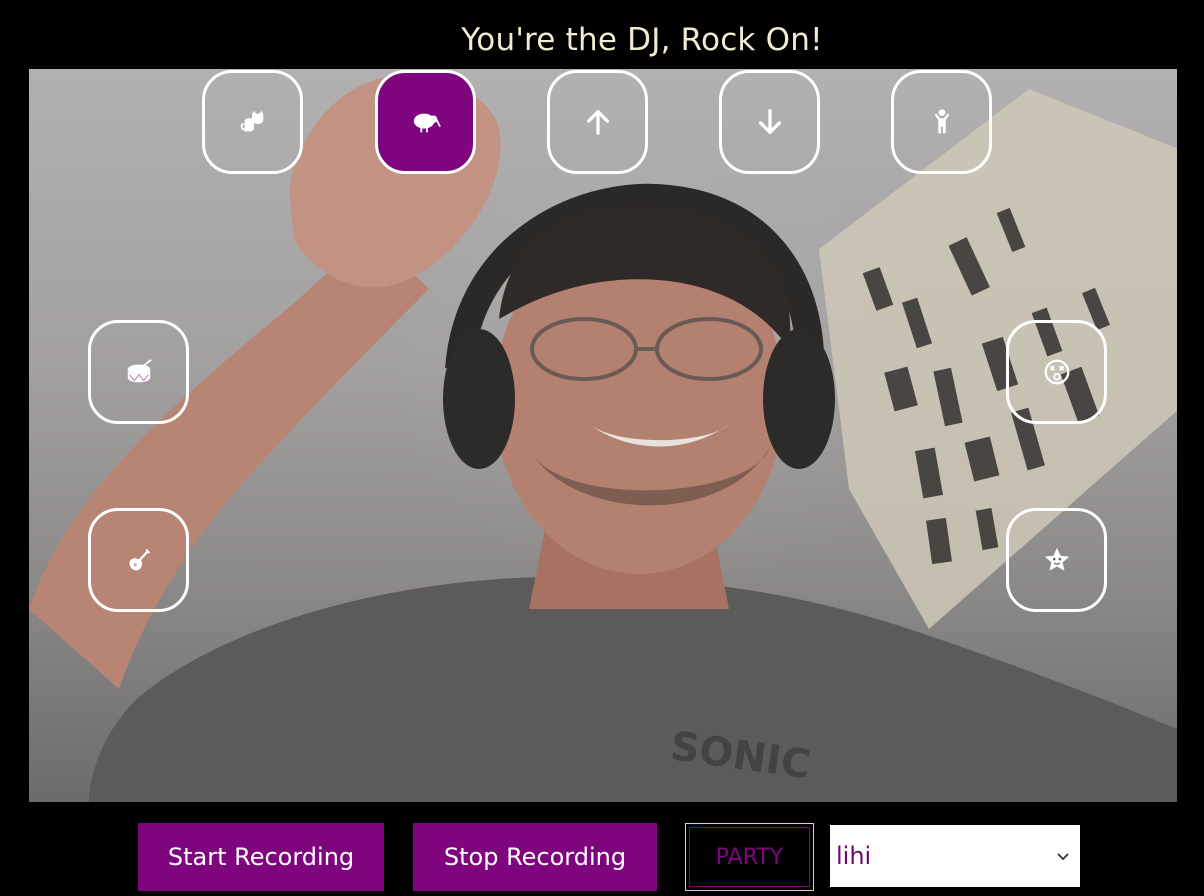  I want to click on arrow-down-pad, so click(769, 122).